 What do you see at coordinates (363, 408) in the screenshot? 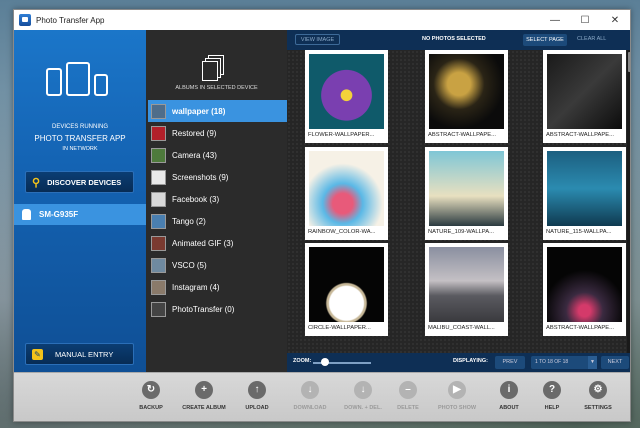
I see `toolbar-label: DOWN. + DEL.` at bounding box center [363, 408].